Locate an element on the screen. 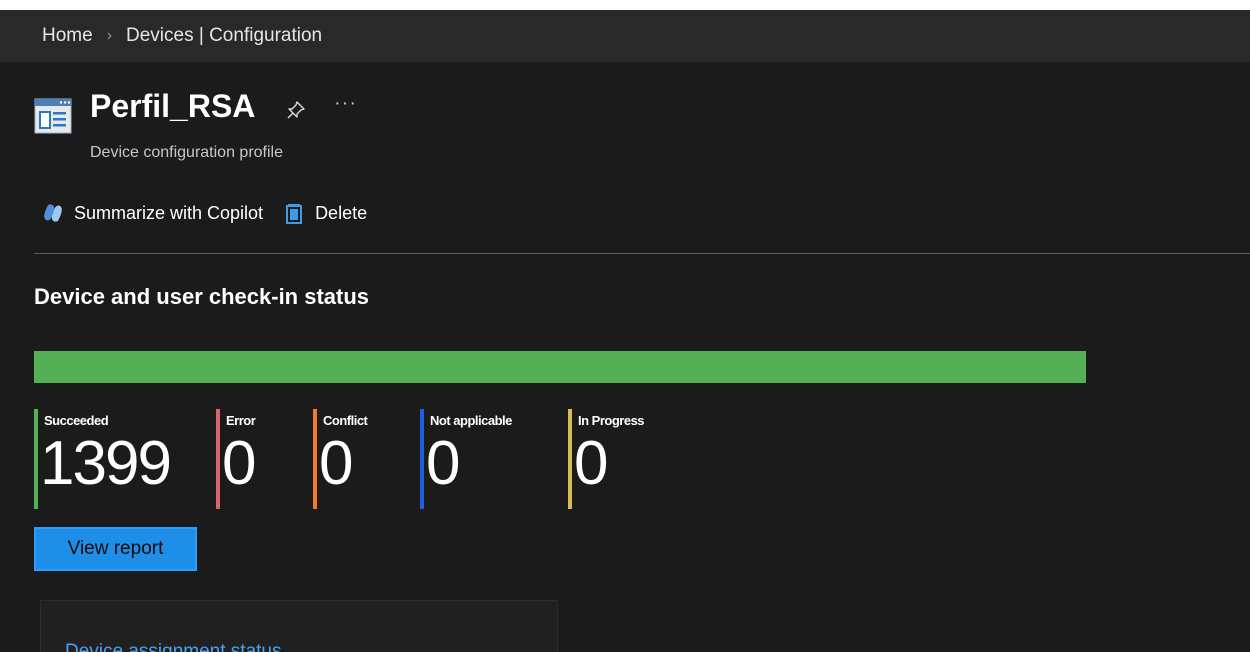 The width and height of the screenshot is (1250, 652). more-options-icon: ··· is located at coordinates (345, 103).